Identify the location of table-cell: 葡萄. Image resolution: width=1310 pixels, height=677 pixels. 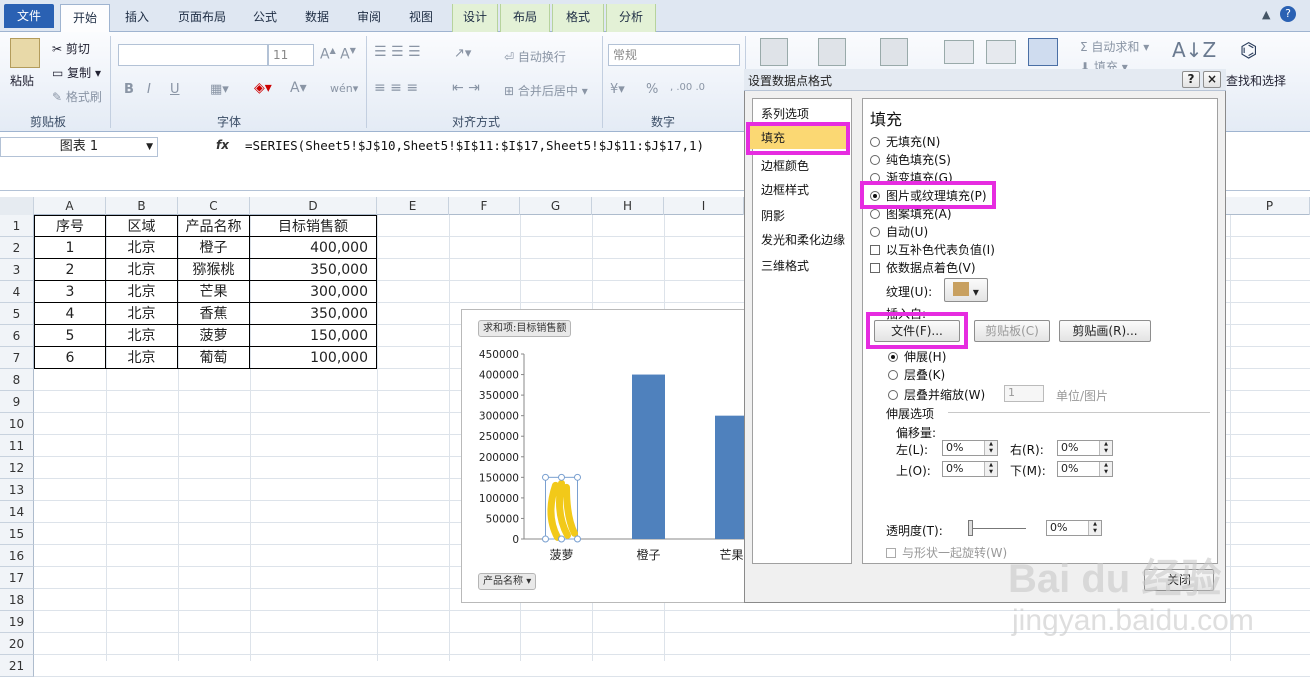
(214, 358).